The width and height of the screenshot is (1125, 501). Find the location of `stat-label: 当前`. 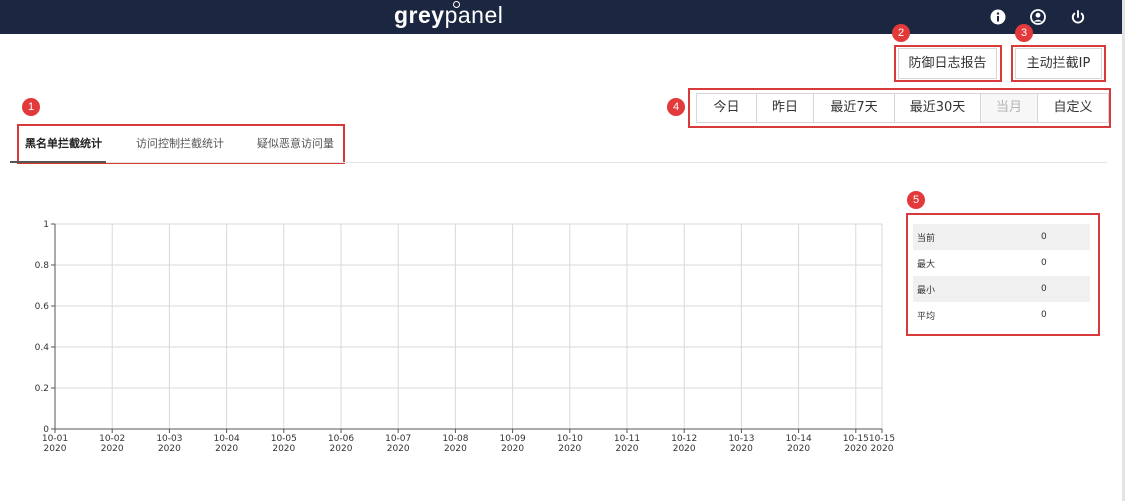

stat-label: 当前 is located at coordinates (926, 238).